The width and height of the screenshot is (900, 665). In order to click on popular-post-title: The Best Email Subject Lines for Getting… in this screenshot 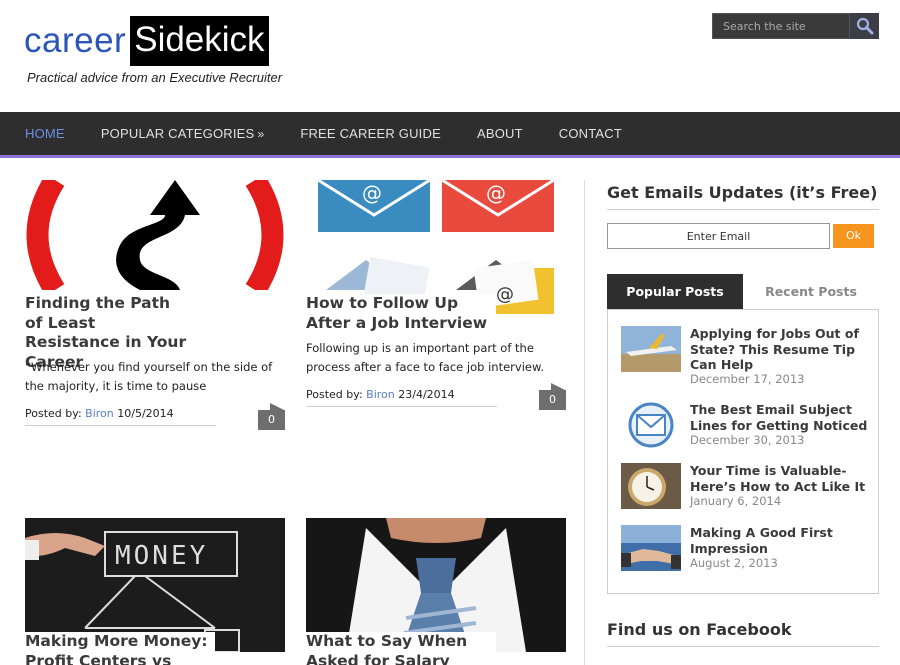, I will do `click(779, 417)`.